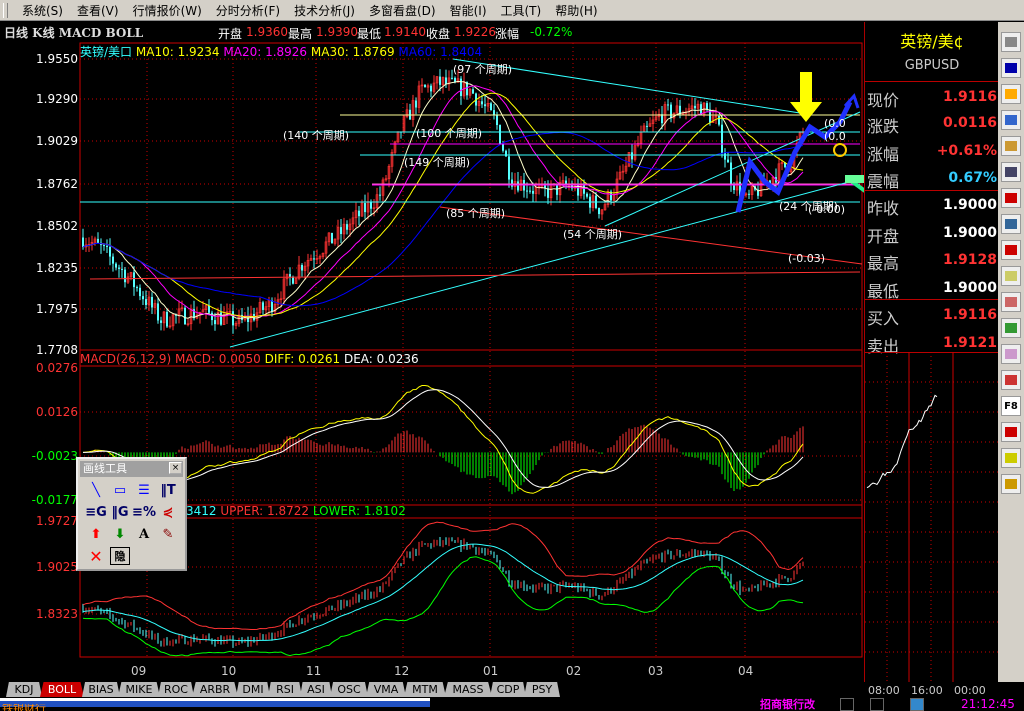 The height and width of the screenshot is (711, 1024). What do you see at coordinates (1011, 42) in the screenshot?
I see `gear-icon` at bounding box center [1011, 42].